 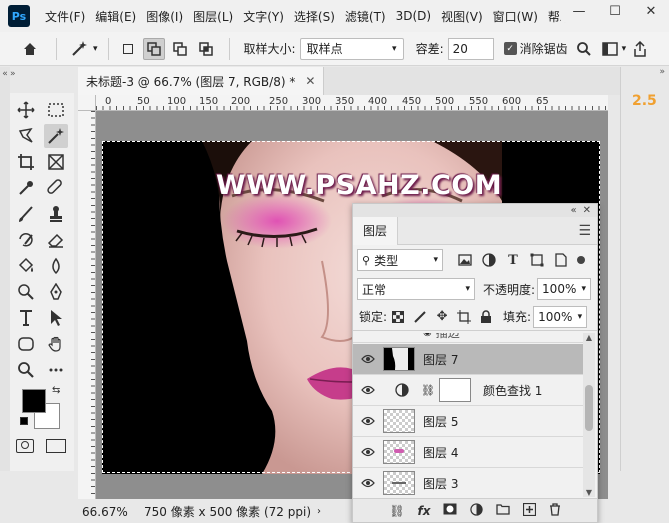 I want to click on layer-list: ◉ 描边 图层 7 ⛓ 颜色查找 1, so click(x=468, y=415).